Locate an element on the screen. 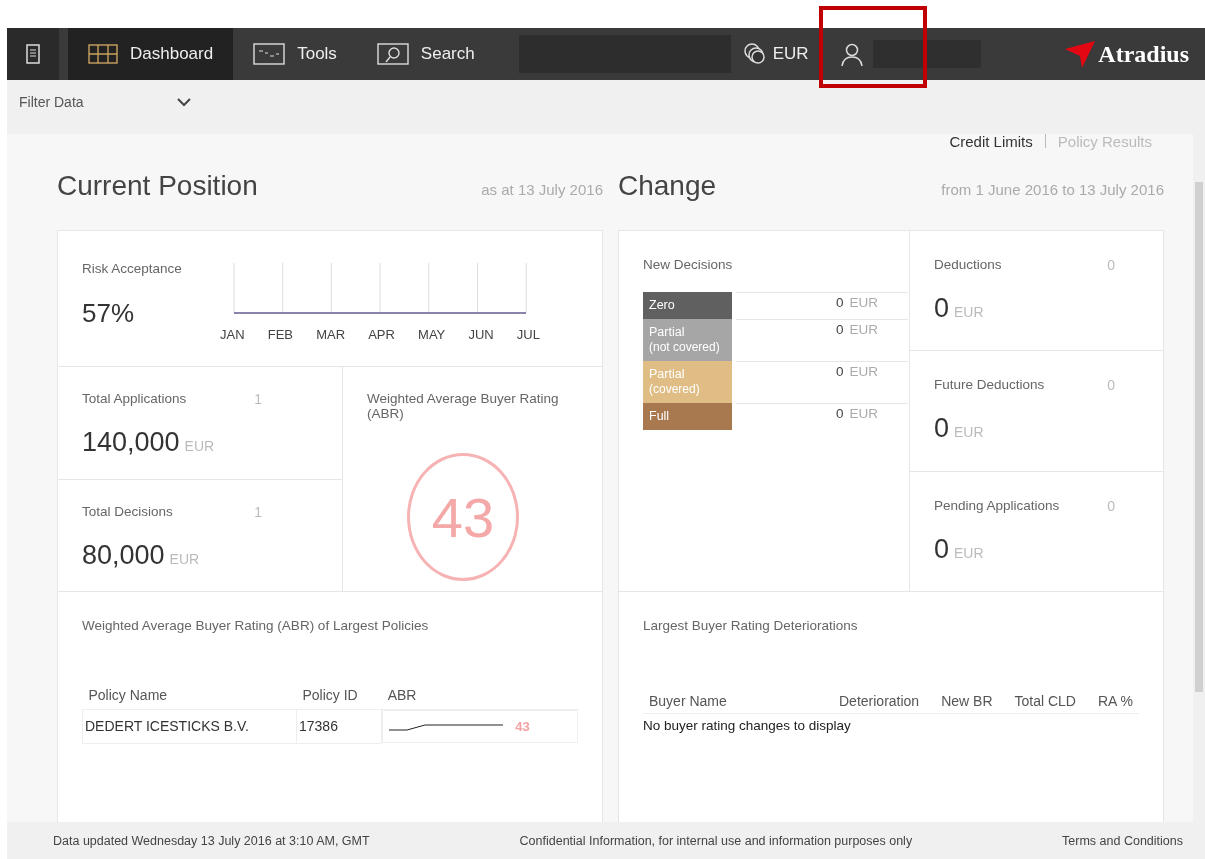  abr-value: 43 is located at coordinates (522, 726).